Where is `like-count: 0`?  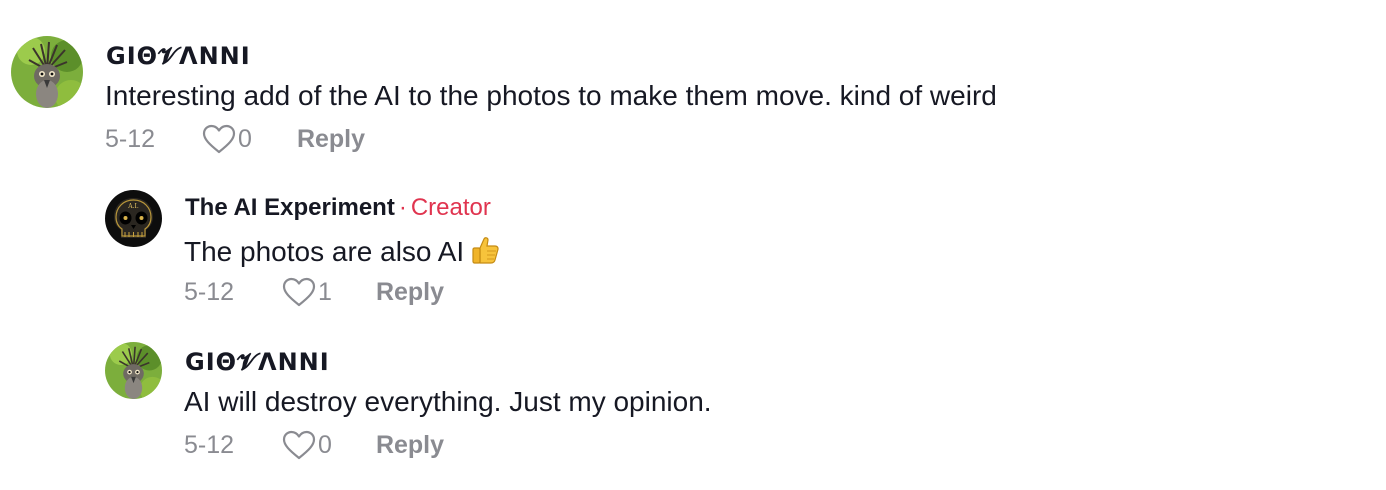 like-count: 0 is located at coordinates (325, 444).